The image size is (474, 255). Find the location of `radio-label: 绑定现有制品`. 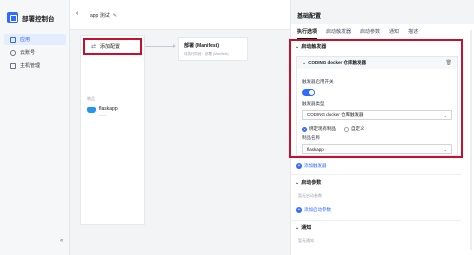

radio-label: 绑定现有制品 is located at coordinates (322, 128).